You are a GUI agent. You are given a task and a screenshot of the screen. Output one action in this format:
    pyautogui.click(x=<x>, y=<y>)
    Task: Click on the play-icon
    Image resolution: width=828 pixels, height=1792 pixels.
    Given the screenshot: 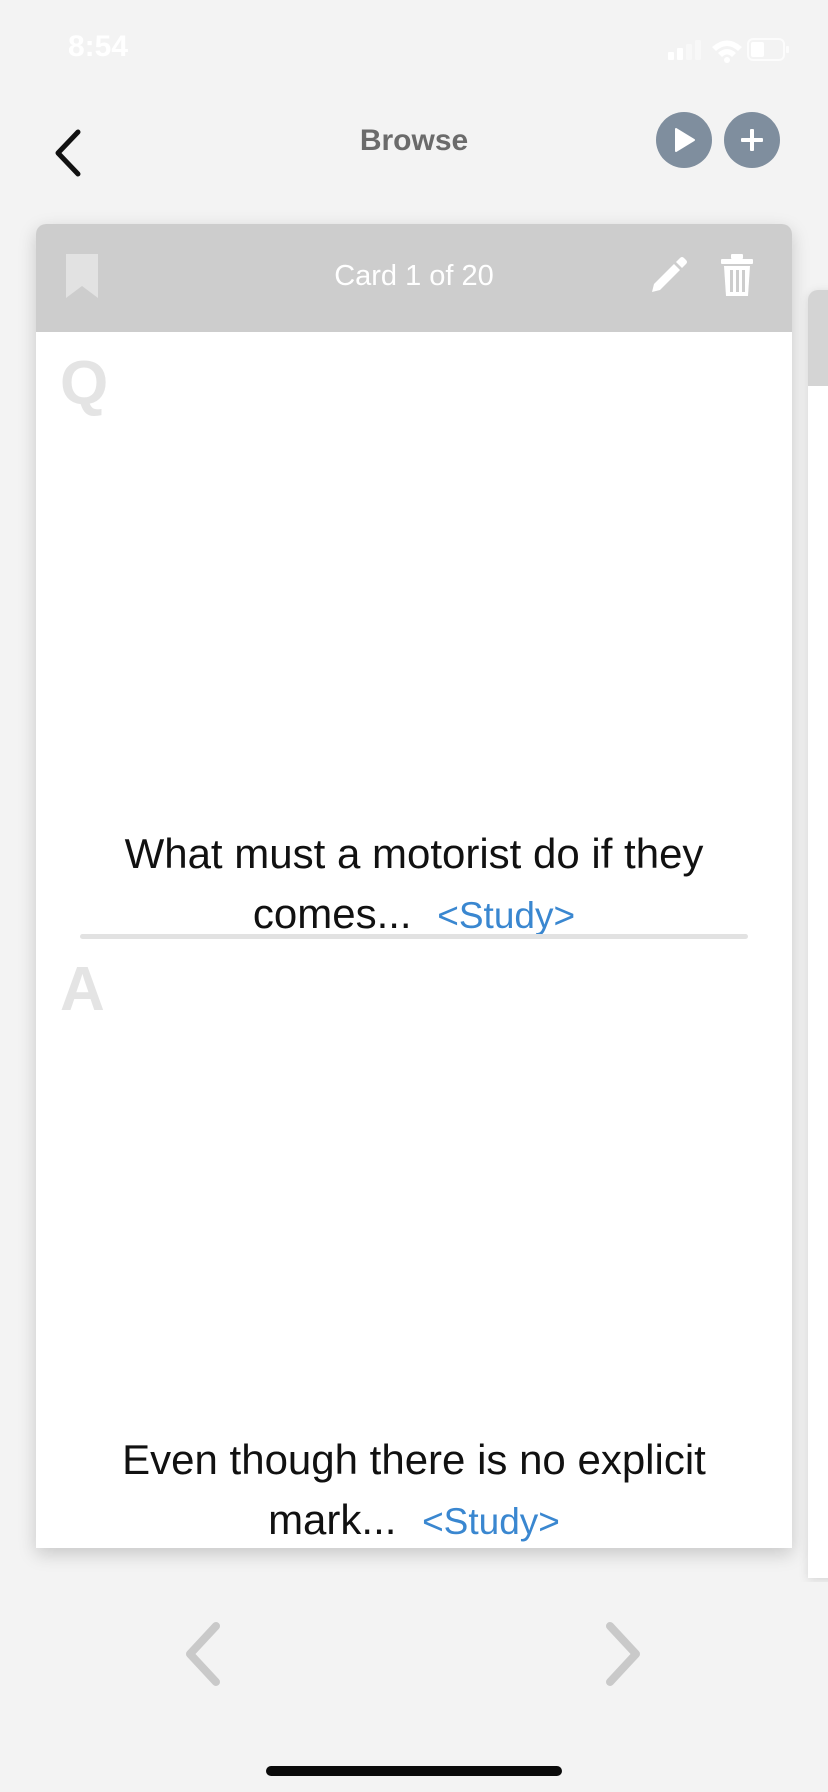 What is the action you would take?
    pyautogui.click(x=685, y=140)
    